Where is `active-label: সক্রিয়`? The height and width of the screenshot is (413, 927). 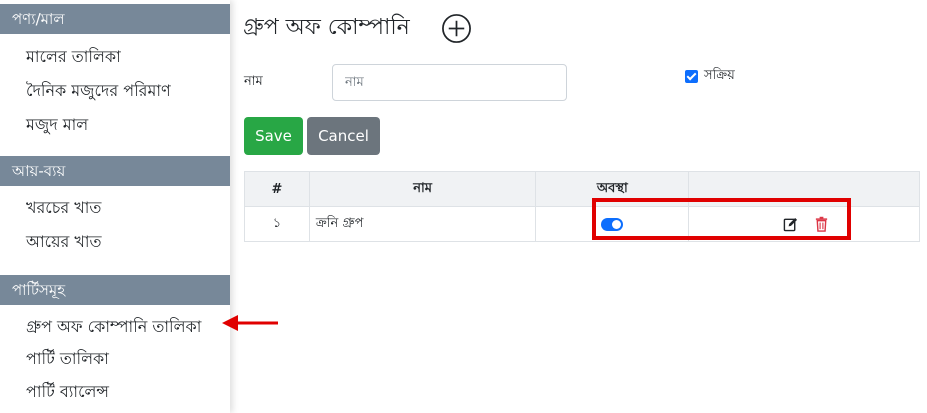
active-label: সক্রিয় is located at coordinates (719, 75).